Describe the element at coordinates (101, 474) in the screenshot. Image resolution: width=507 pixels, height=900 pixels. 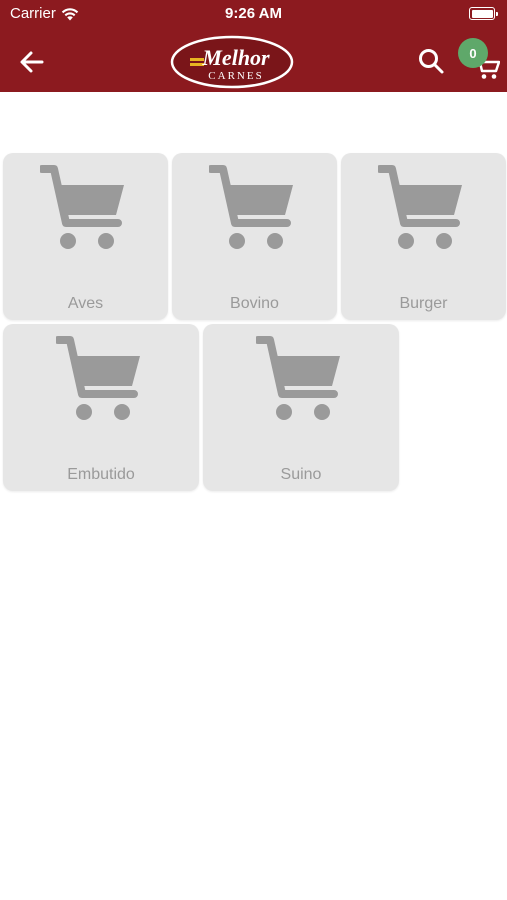
I see `category-label: Embutido` at that location.